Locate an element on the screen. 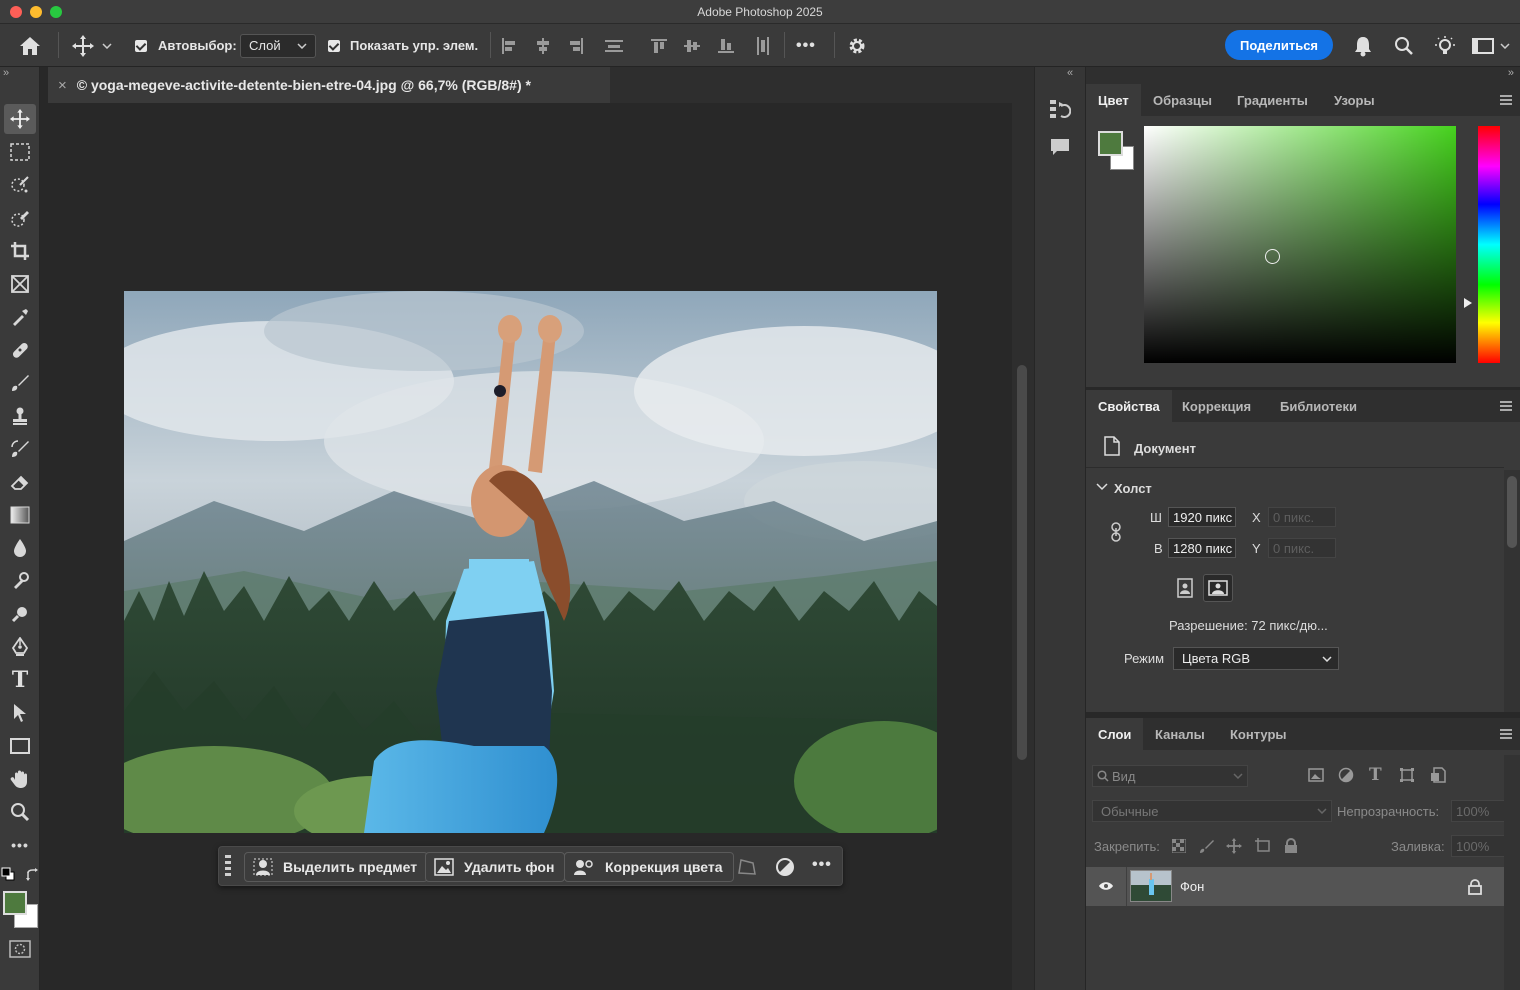  layer-lock-icon is located at coordinates (1475, 887).